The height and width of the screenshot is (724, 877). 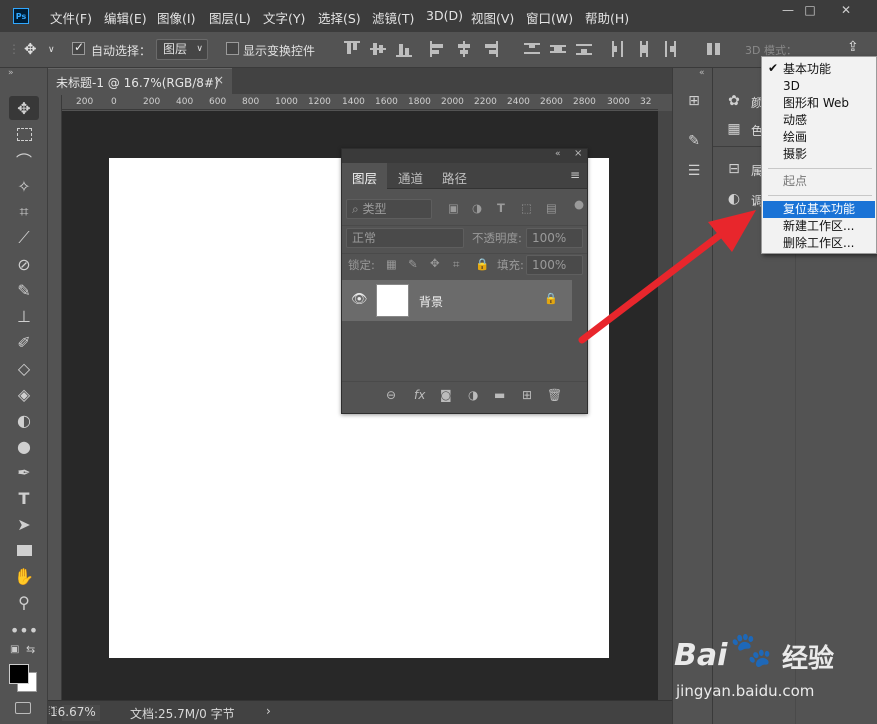 What do you see at coordinates (734, 129) in the screenshot?
I see `swatches-panel-icon: ▦` at bounding box center [734, 129].